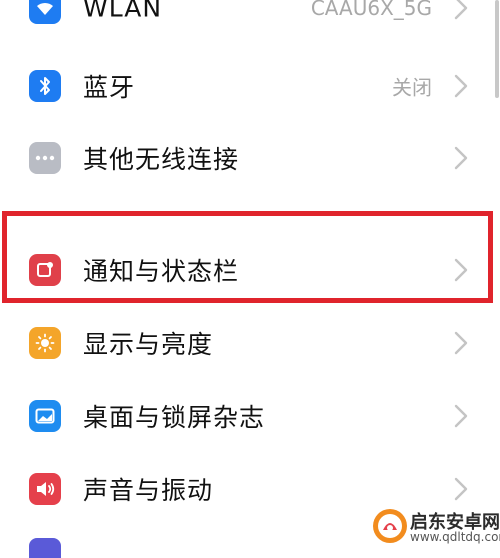 This screenshot has height=558, width=500. What do you see at coordinates (250, 21) in the screenshot?
I see `settings-item-wlan: WLAN CAAU6X_5G` at bounding box center [250, 21].